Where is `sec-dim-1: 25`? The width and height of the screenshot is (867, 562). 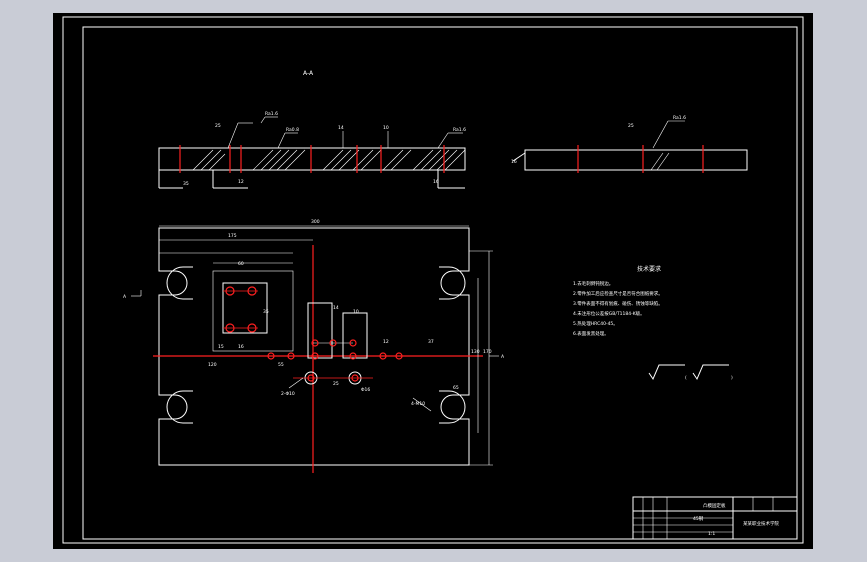 sec-dim-1: 25 is located at coordinates (218, 126).